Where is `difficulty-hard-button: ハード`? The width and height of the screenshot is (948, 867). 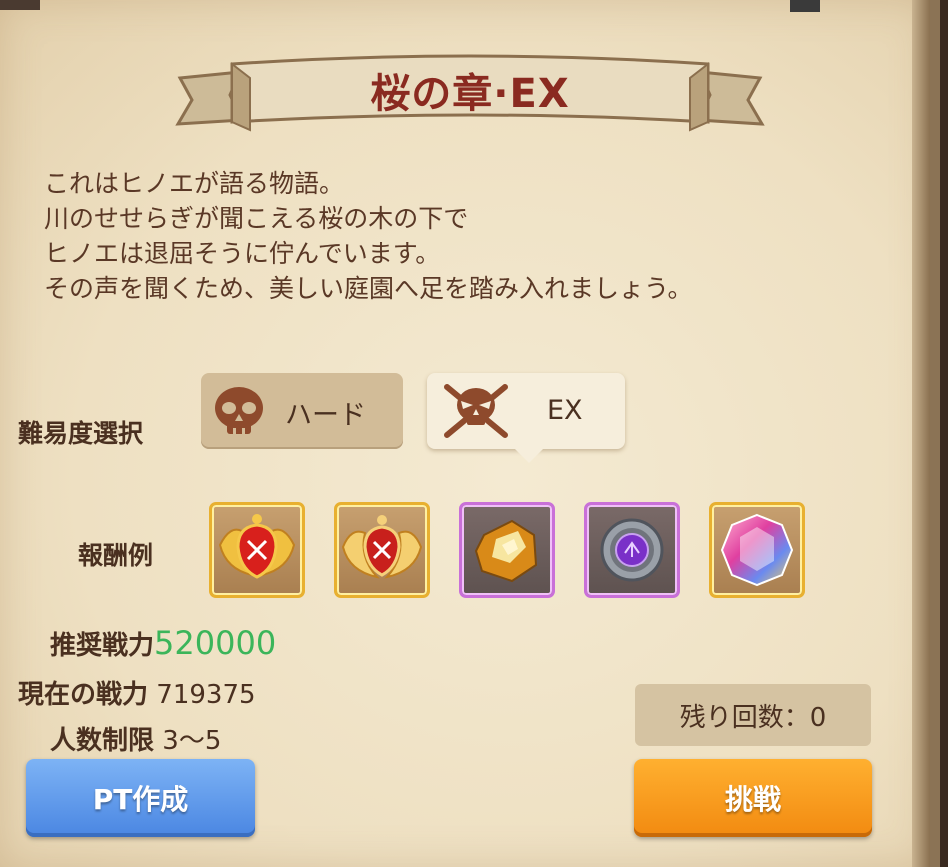 difficulty-hard-button: ハード is located at coordinates (302, 411).